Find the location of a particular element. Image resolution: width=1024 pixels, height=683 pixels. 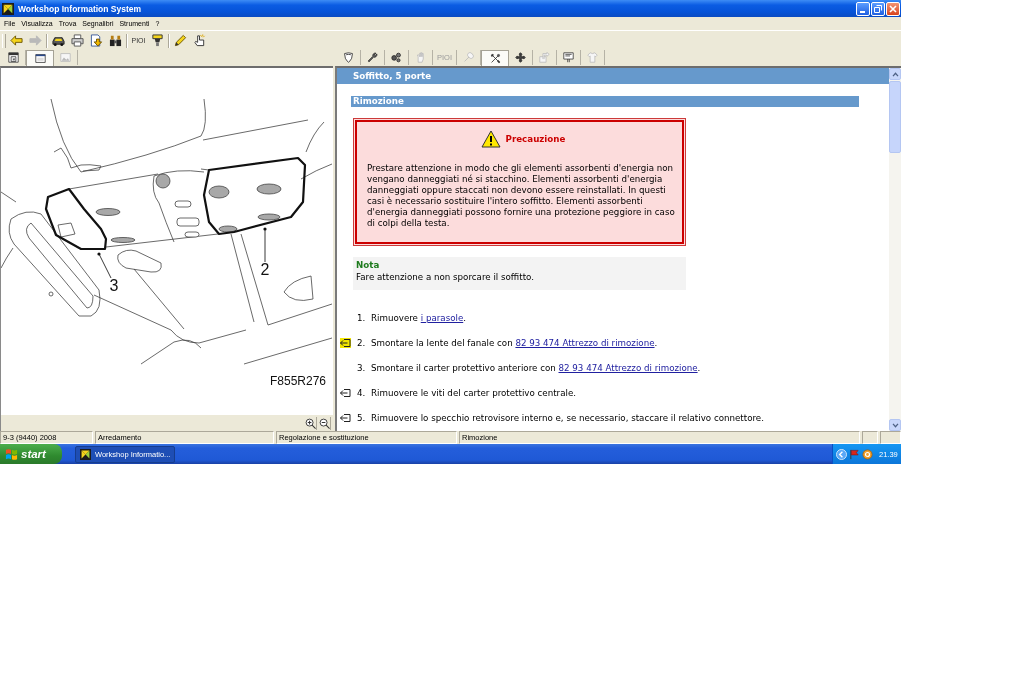

window-title: Workshop Information System is located at coordinates (80, 8).